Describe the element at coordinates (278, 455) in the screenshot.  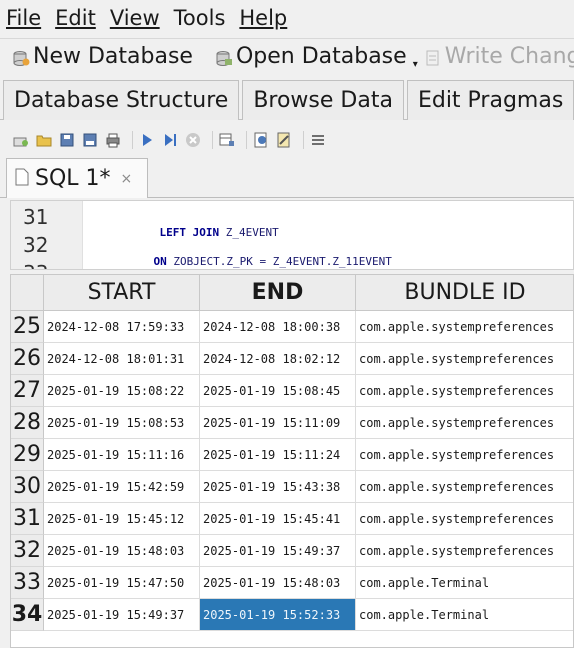
I see `cell-end: 2025-01-19 15:11:24` at that location.